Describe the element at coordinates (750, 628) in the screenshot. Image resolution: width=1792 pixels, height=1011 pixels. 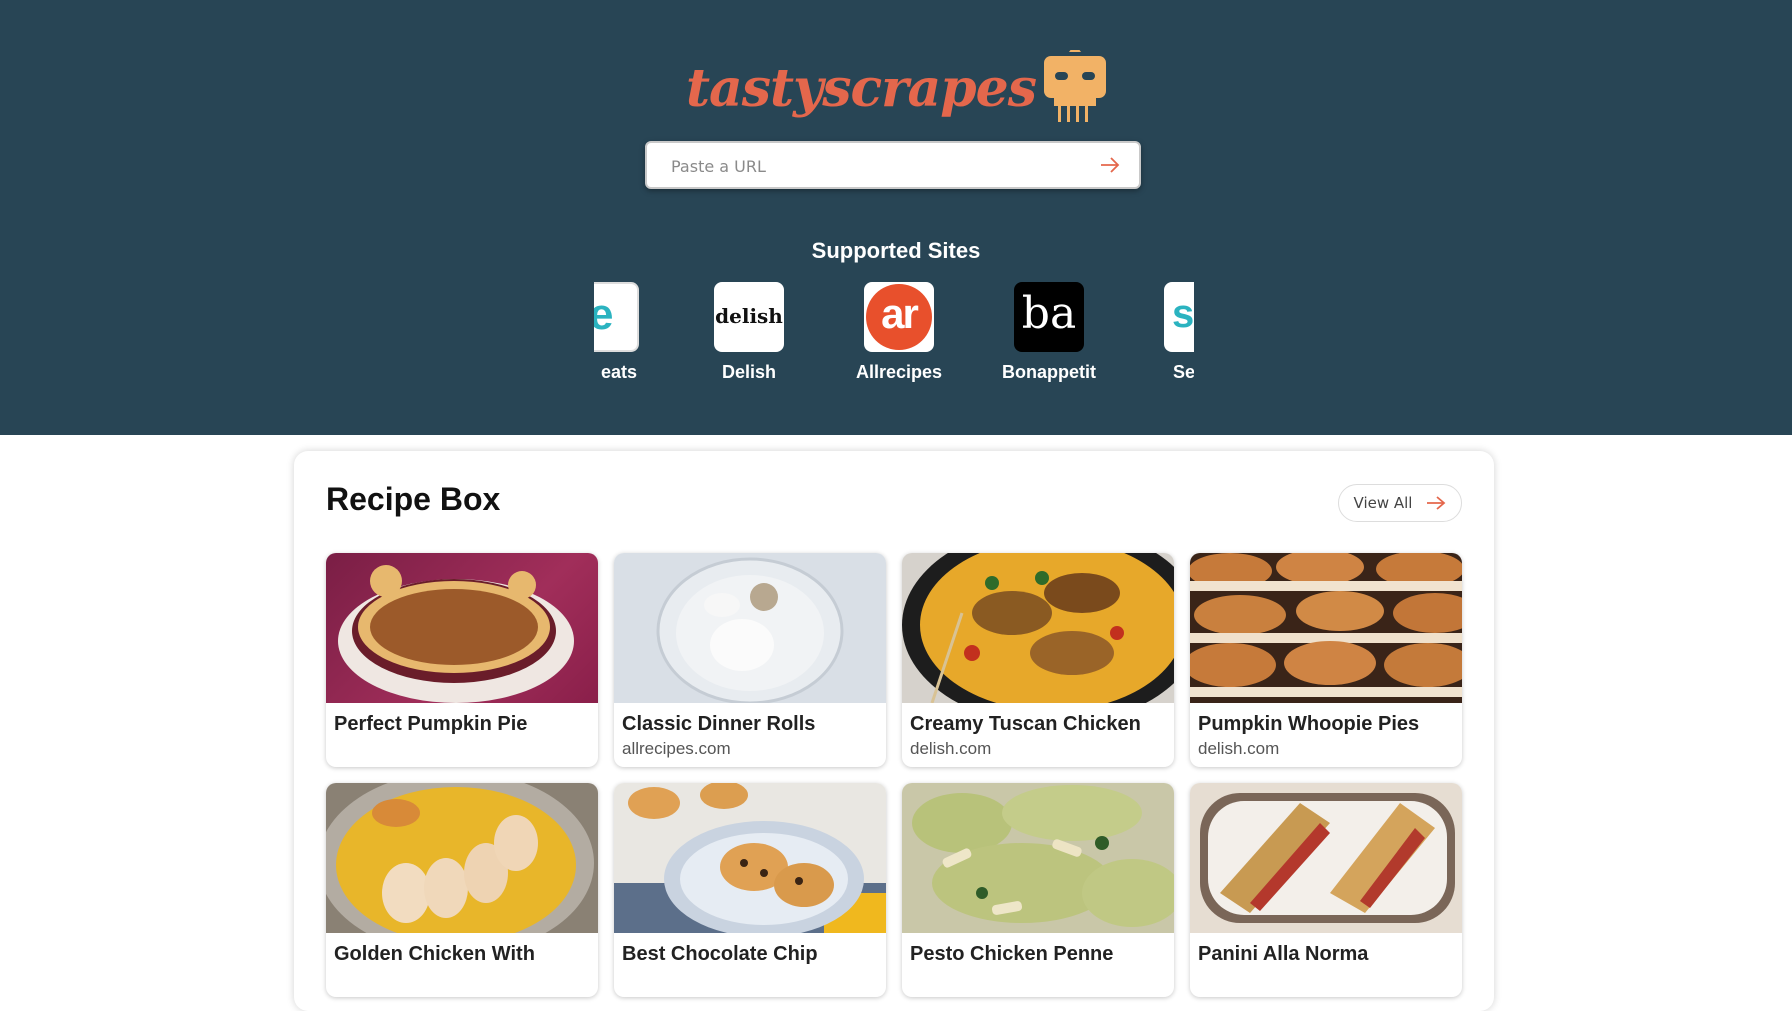
I see `dinner-rolls-image` at that location.